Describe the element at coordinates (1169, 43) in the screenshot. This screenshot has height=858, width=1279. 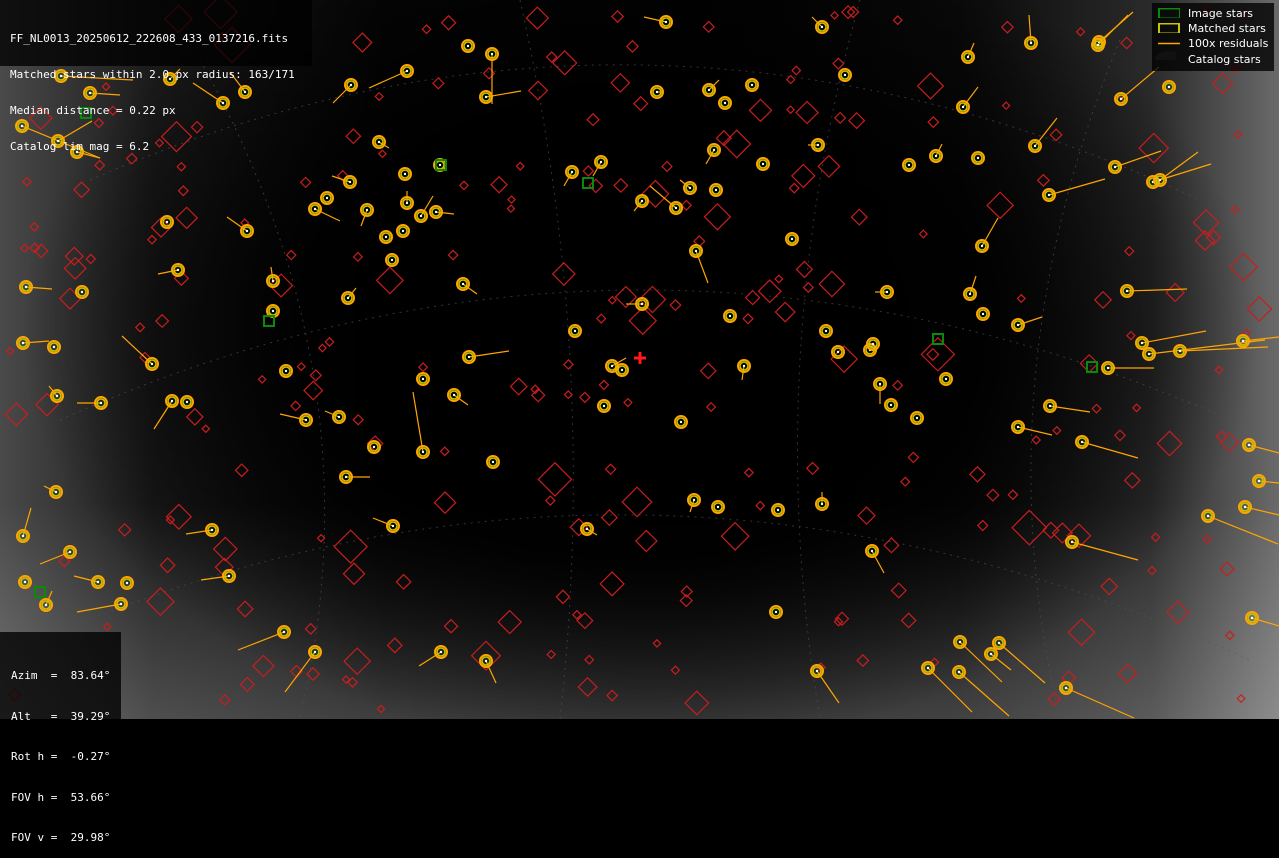
I see `orange-line-icon` at that location.